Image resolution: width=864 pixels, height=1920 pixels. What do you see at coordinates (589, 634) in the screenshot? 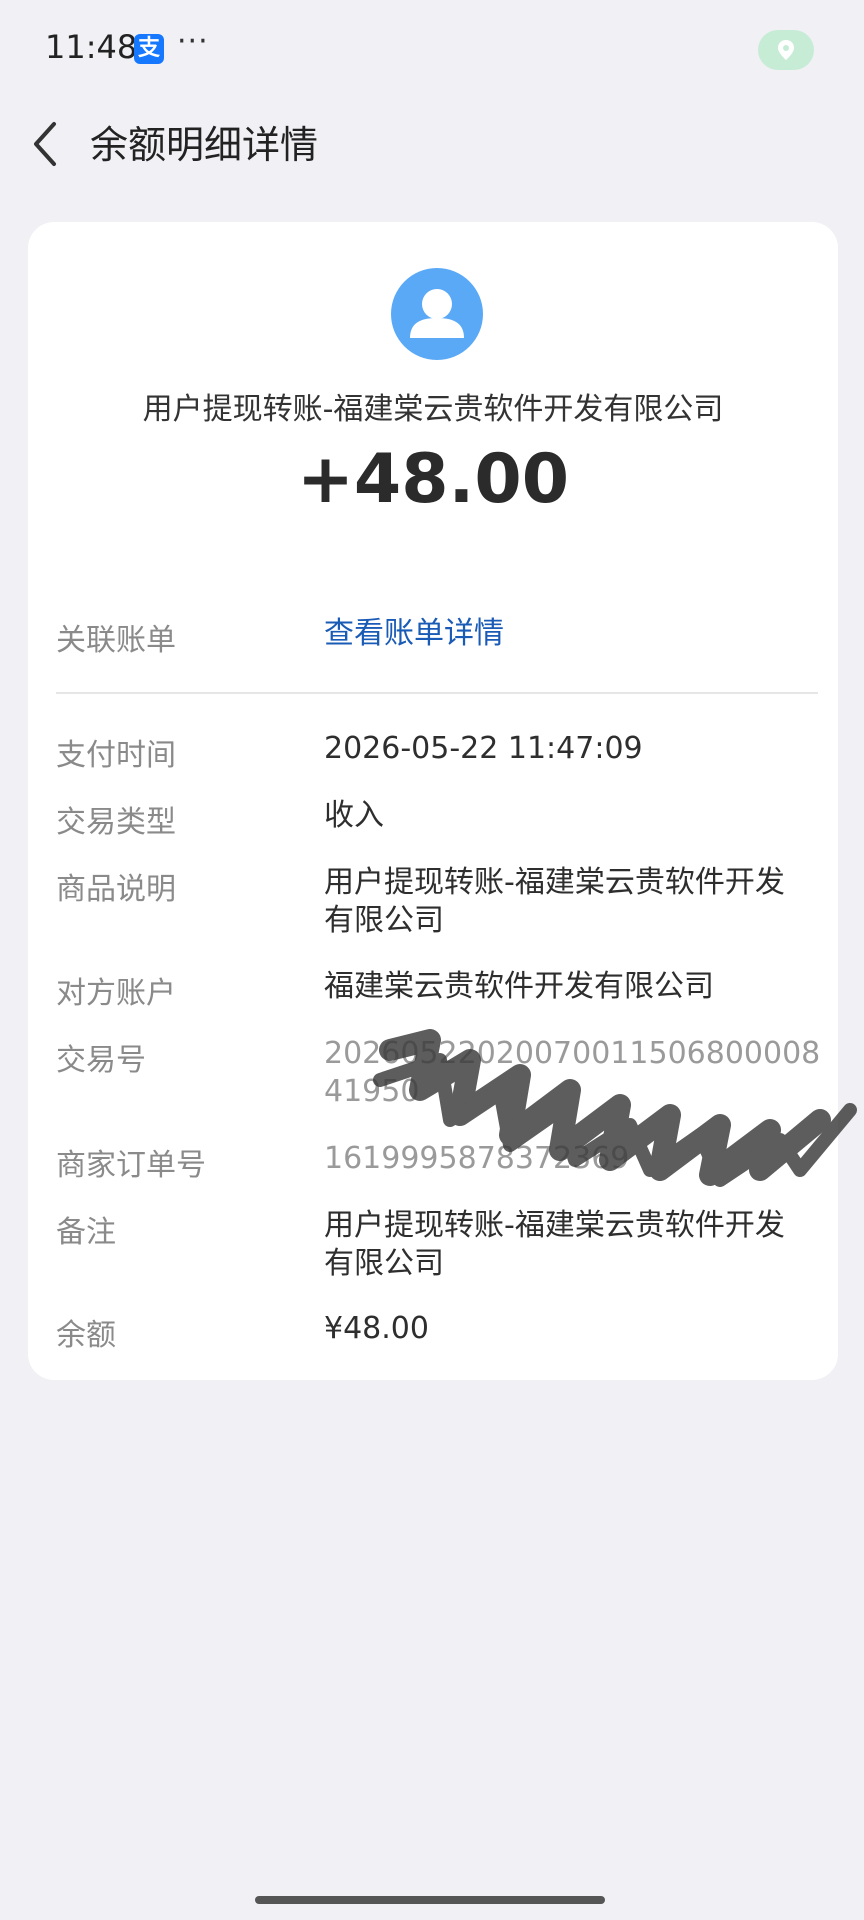
I see `view-bill-details-link: 查看账单详情` at bounding box center [589, 634].